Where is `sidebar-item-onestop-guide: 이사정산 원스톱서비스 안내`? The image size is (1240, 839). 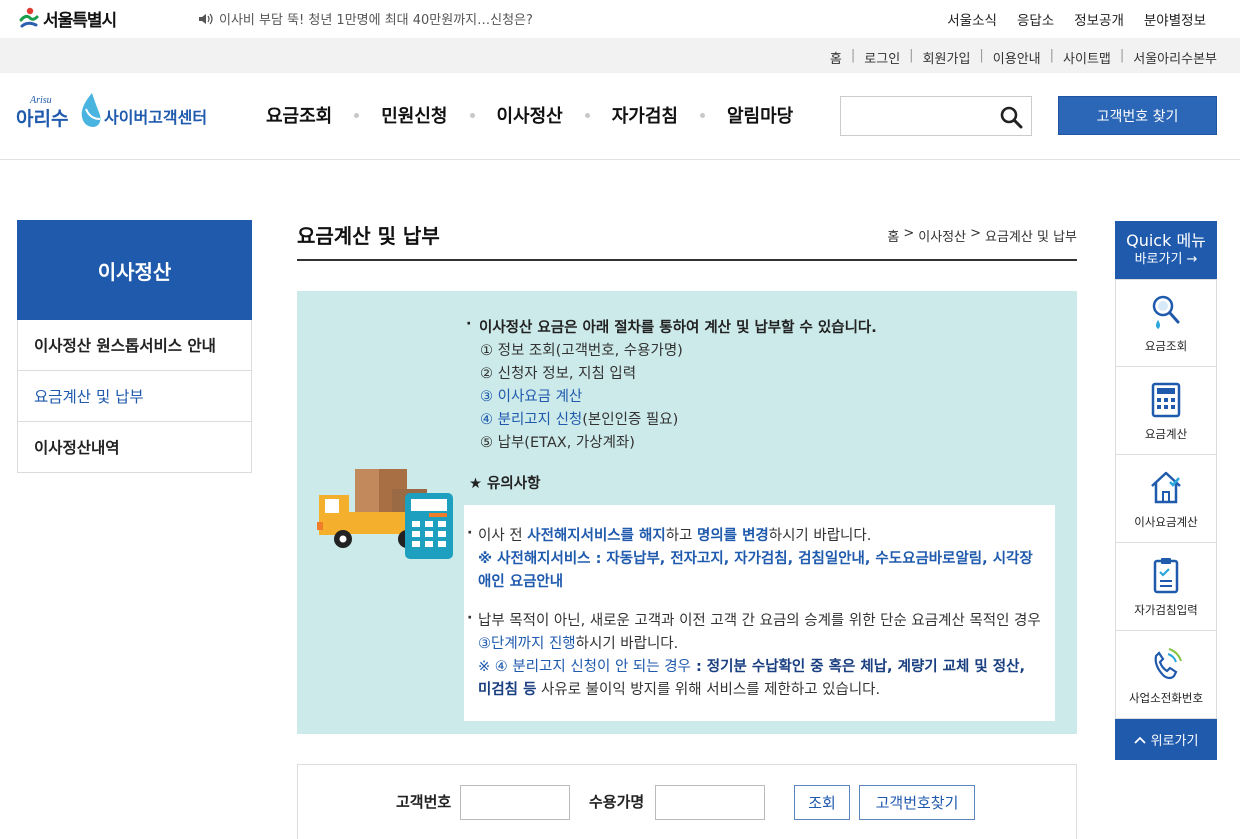 sidebar-item-onestop-guide: 이사정산 원스톱서비스 안내 is located at coordinates (134, 345).